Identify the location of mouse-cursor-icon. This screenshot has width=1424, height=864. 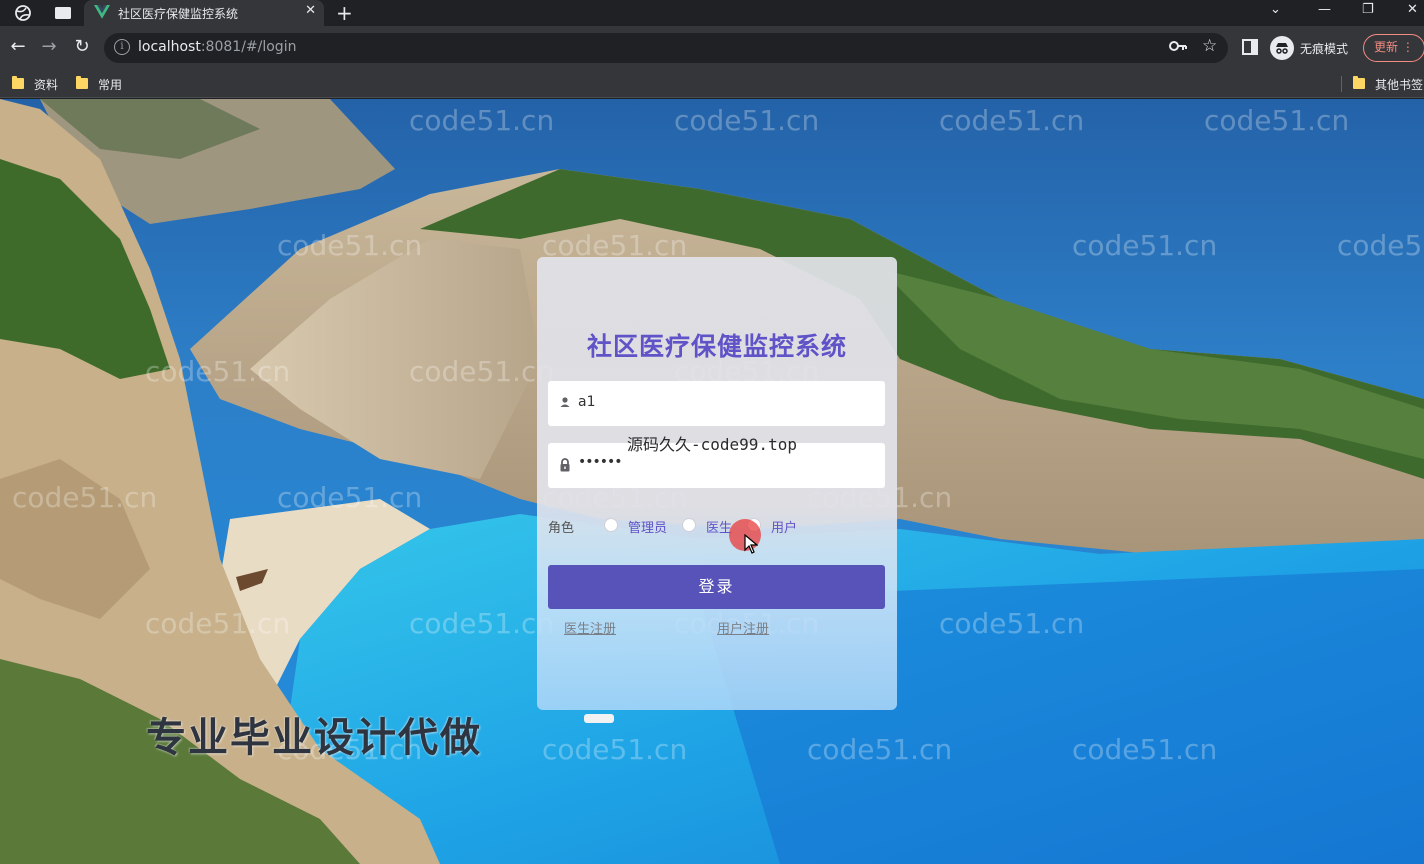
(751, 544).